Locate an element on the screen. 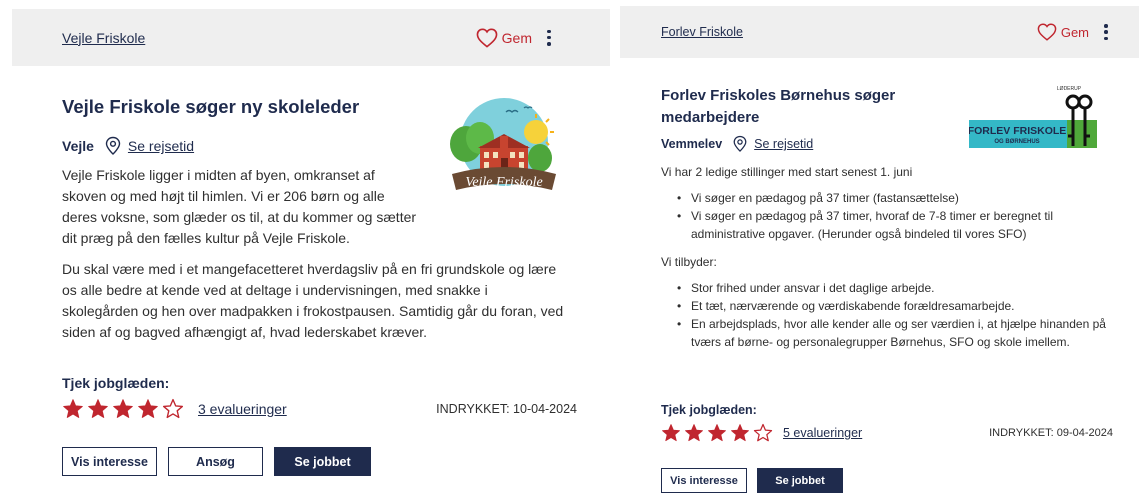  action-buttons: Vis interesse Ansøg Se jobbet is located at coordinates (216, 461).